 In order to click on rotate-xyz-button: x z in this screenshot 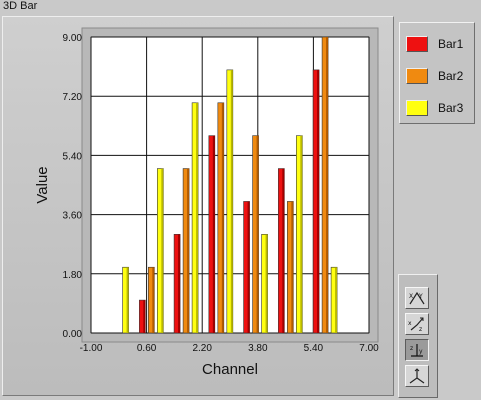, I will do `click(417, 324)`.